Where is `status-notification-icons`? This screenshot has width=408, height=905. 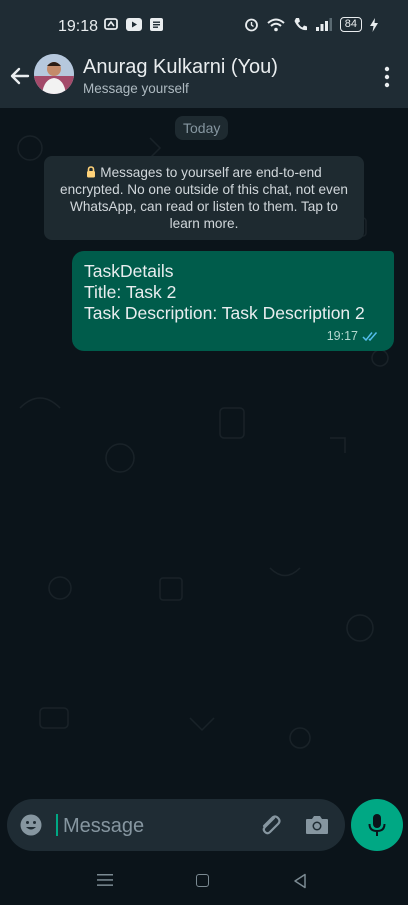
status-notification-icons is located at coordinates (133, 24).